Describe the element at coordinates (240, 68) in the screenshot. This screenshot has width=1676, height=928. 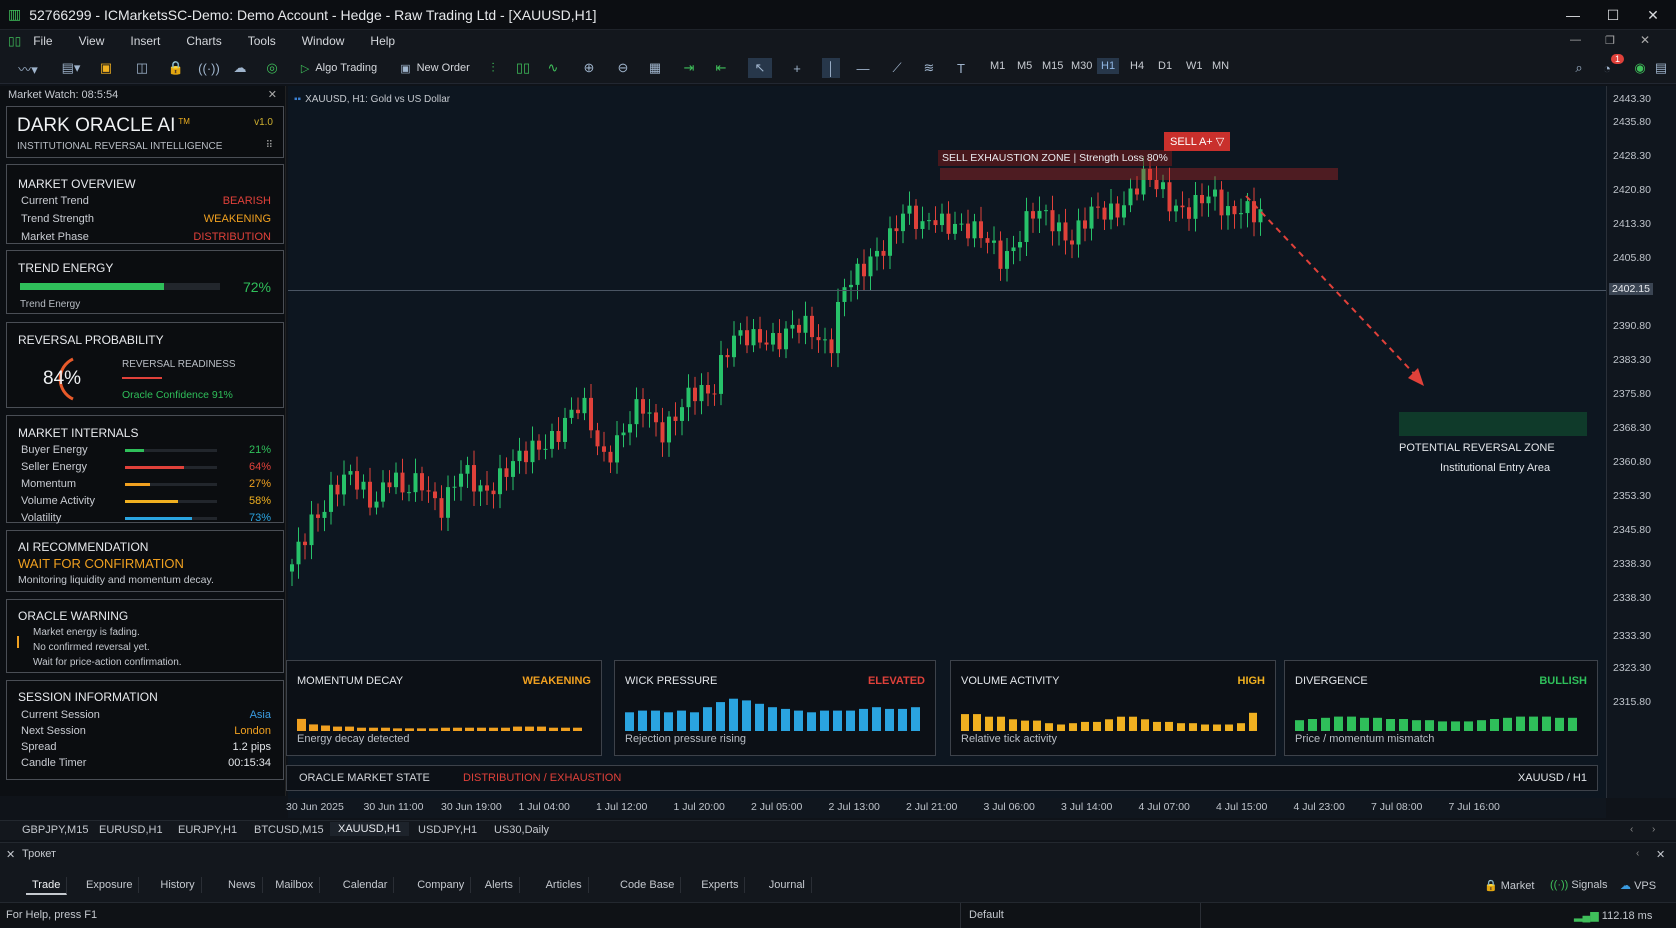
I see `cloud-icon: ☁` at that location.